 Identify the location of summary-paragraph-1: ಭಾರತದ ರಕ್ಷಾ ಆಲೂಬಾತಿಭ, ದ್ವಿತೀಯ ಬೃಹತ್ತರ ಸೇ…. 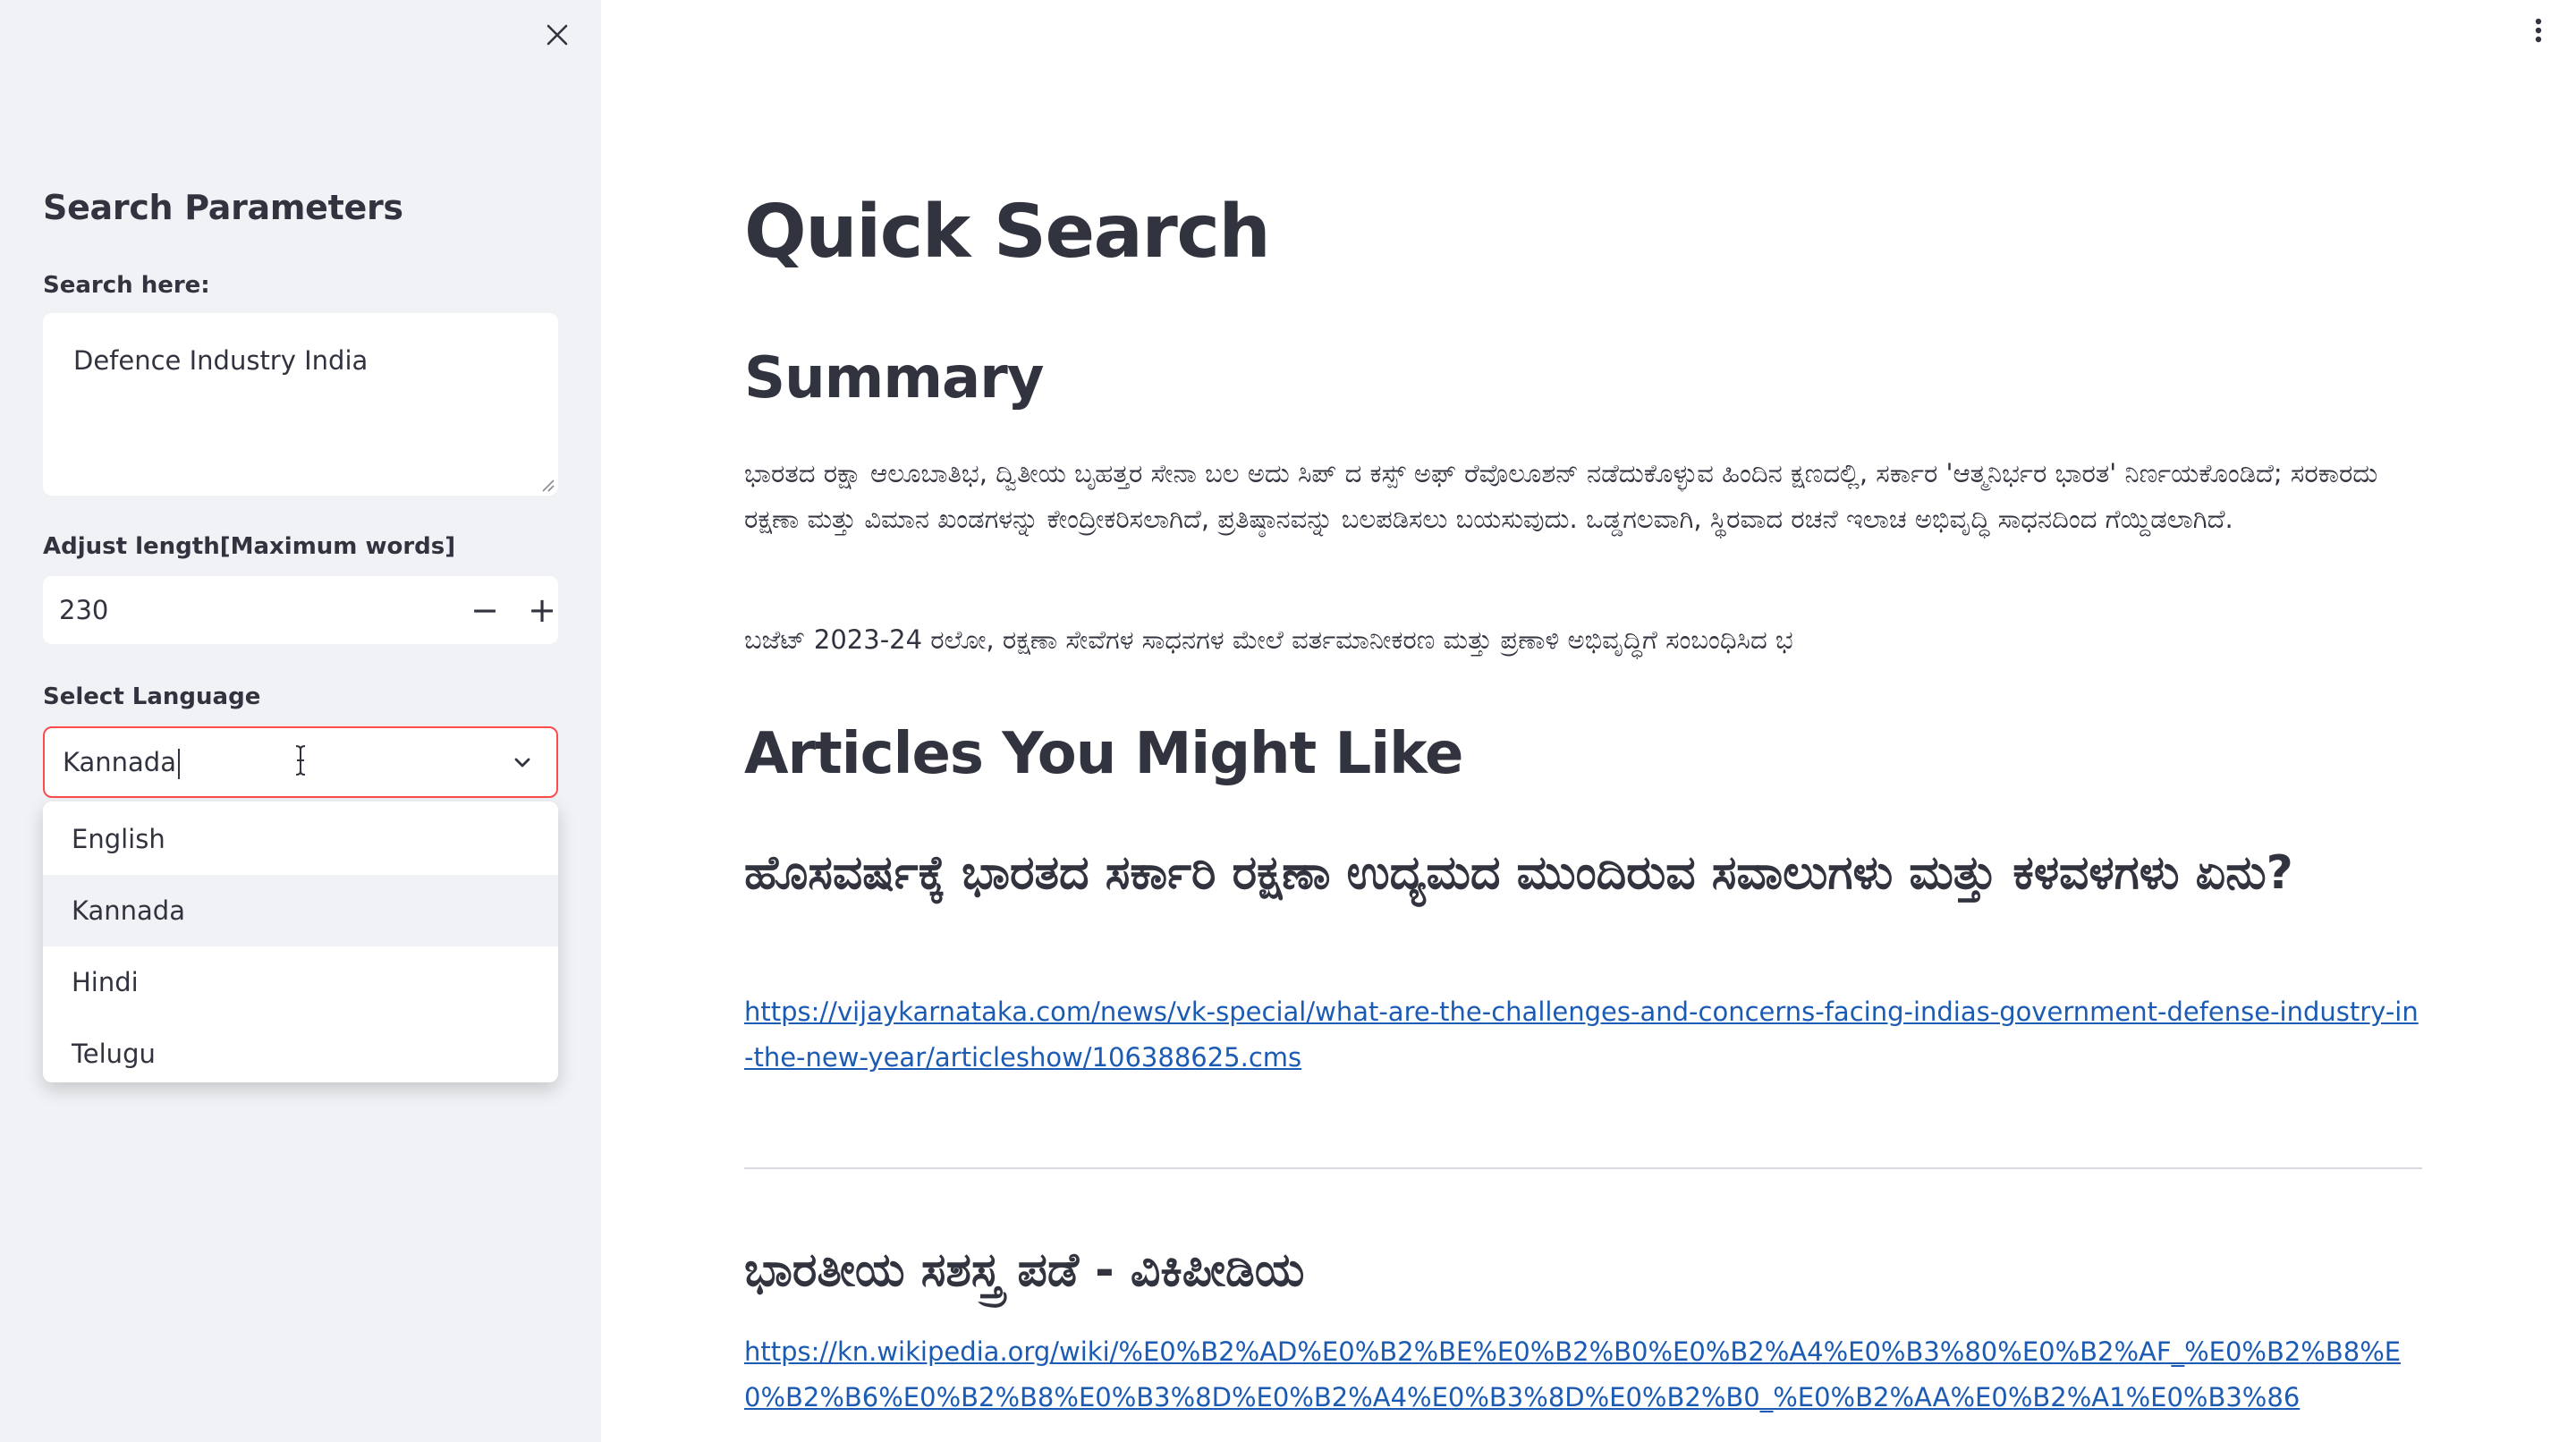
(1561, 496).